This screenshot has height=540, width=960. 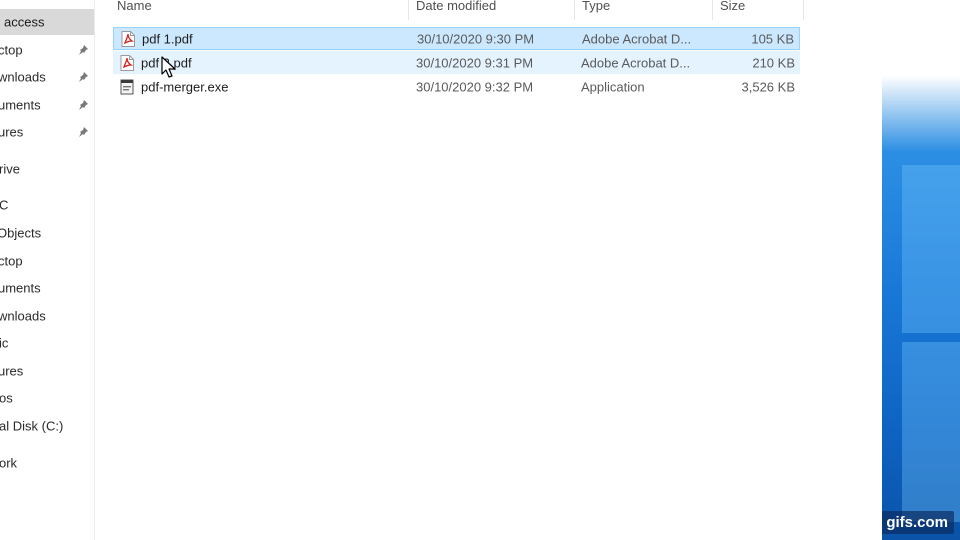 I want to click on file-size: 105 KB, so click(x=772, y=38).